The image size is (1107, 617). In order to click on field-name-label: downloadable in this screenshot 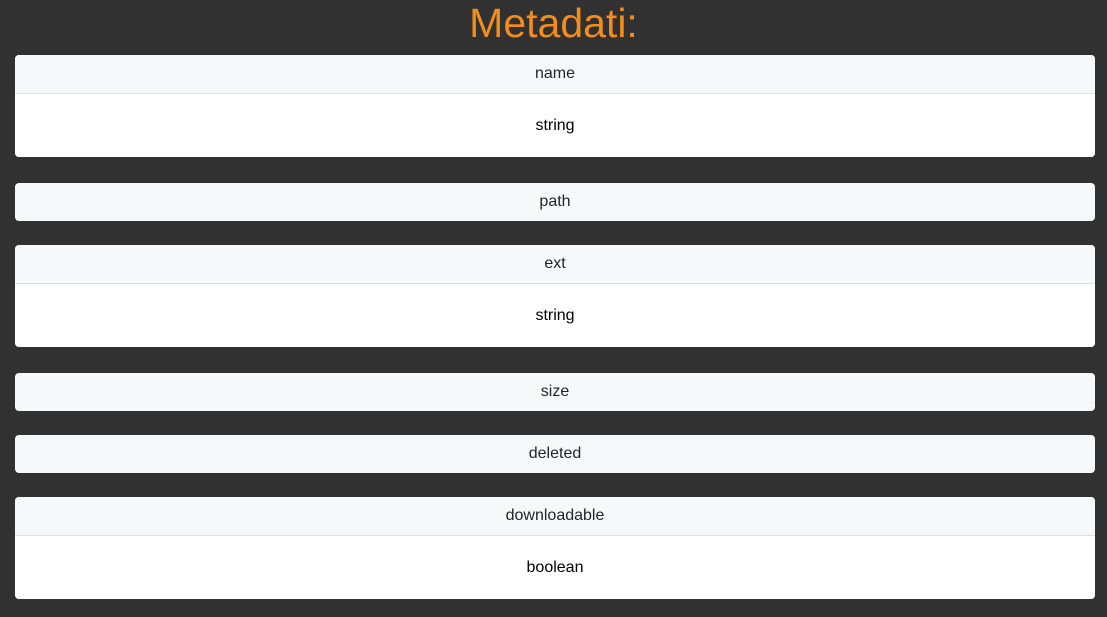, I will do `click(555, 516)`.